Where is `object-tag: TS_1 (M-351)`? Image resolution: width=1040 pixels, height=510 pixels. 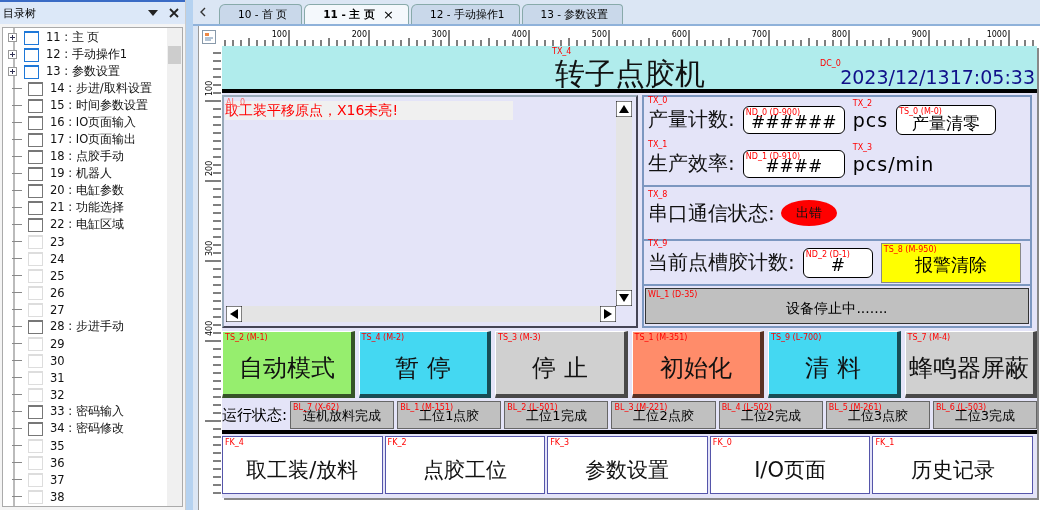
object-tag: TS_1 (M-351) is located at coordinates (661, 338).